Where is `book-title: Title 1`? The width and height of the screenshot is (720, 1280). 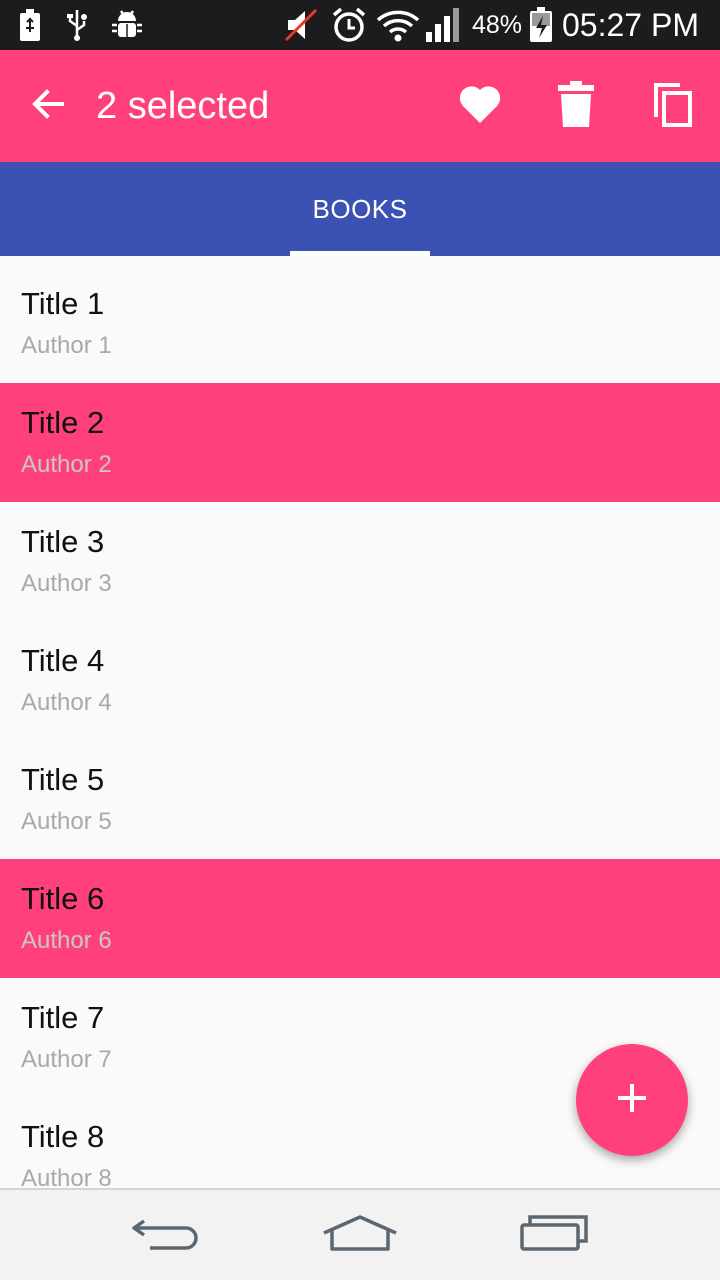 book-title: Title 1 is located at coordinates (63, 303).